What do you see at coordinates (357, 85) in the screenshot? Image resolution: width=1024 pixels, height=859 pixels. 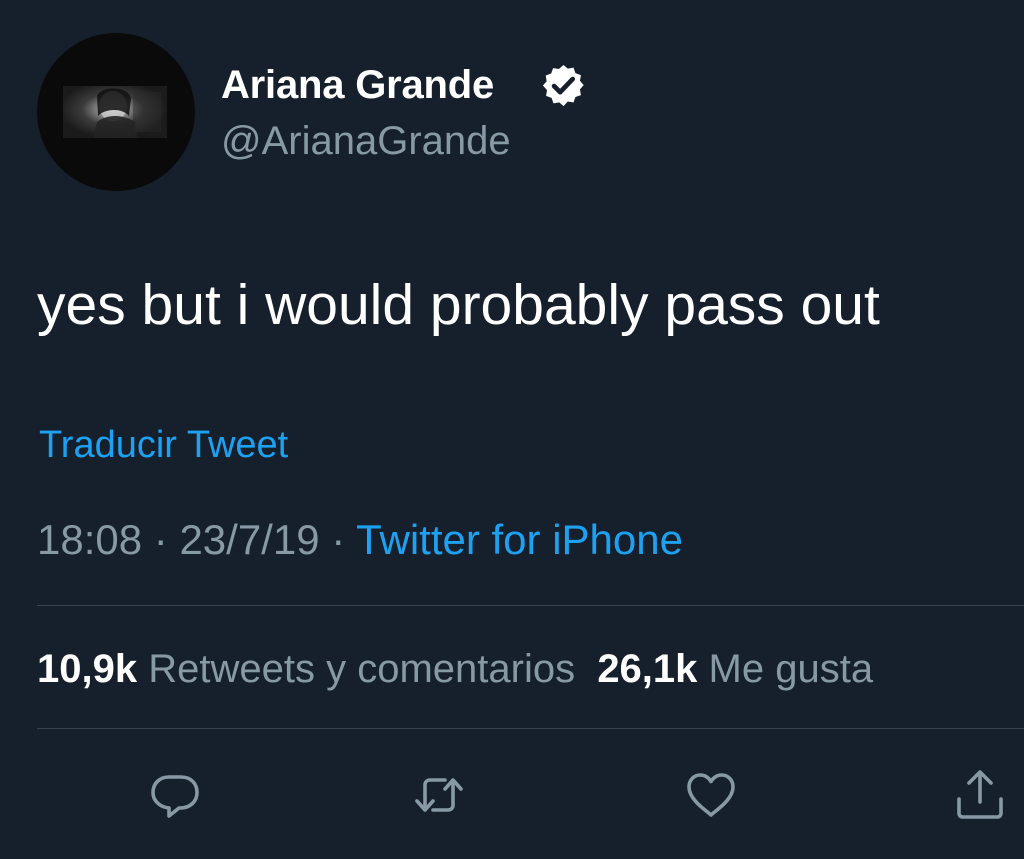 I see `display-name: Ariana Grande` at bounding box center [357, 85].